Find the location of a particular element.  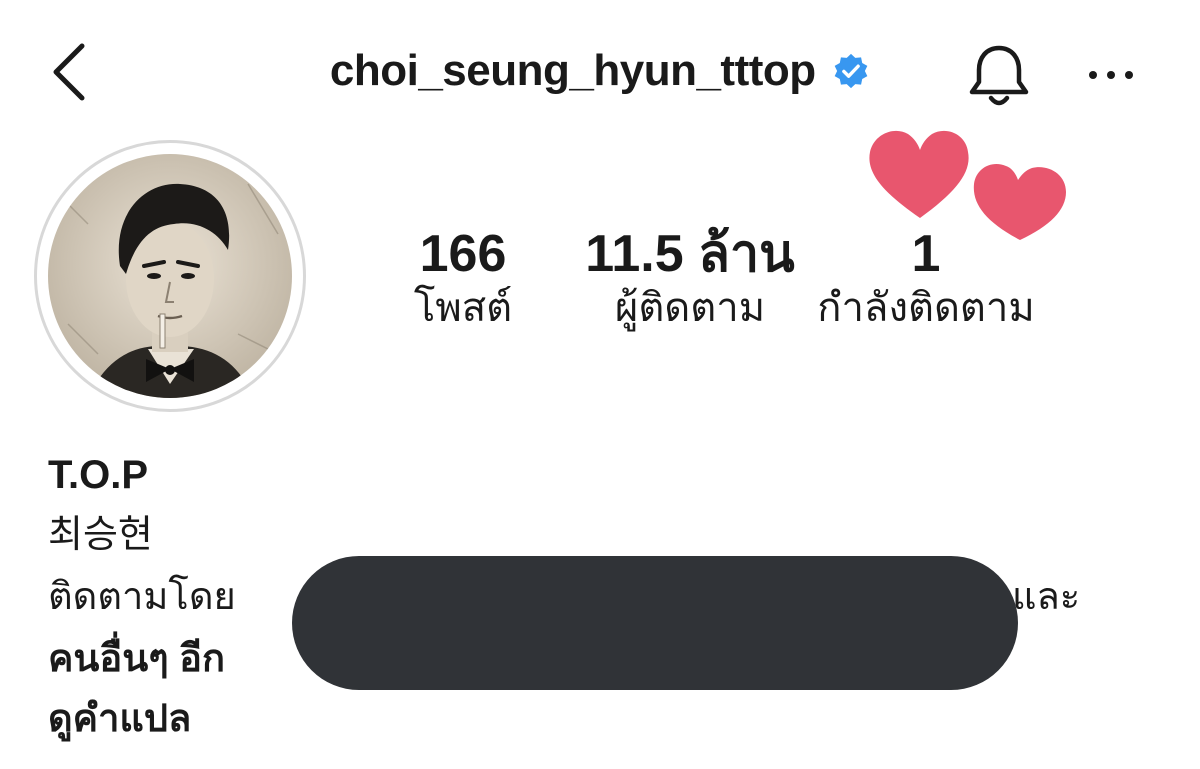

profile-photo is located at coordinates (170, 276).